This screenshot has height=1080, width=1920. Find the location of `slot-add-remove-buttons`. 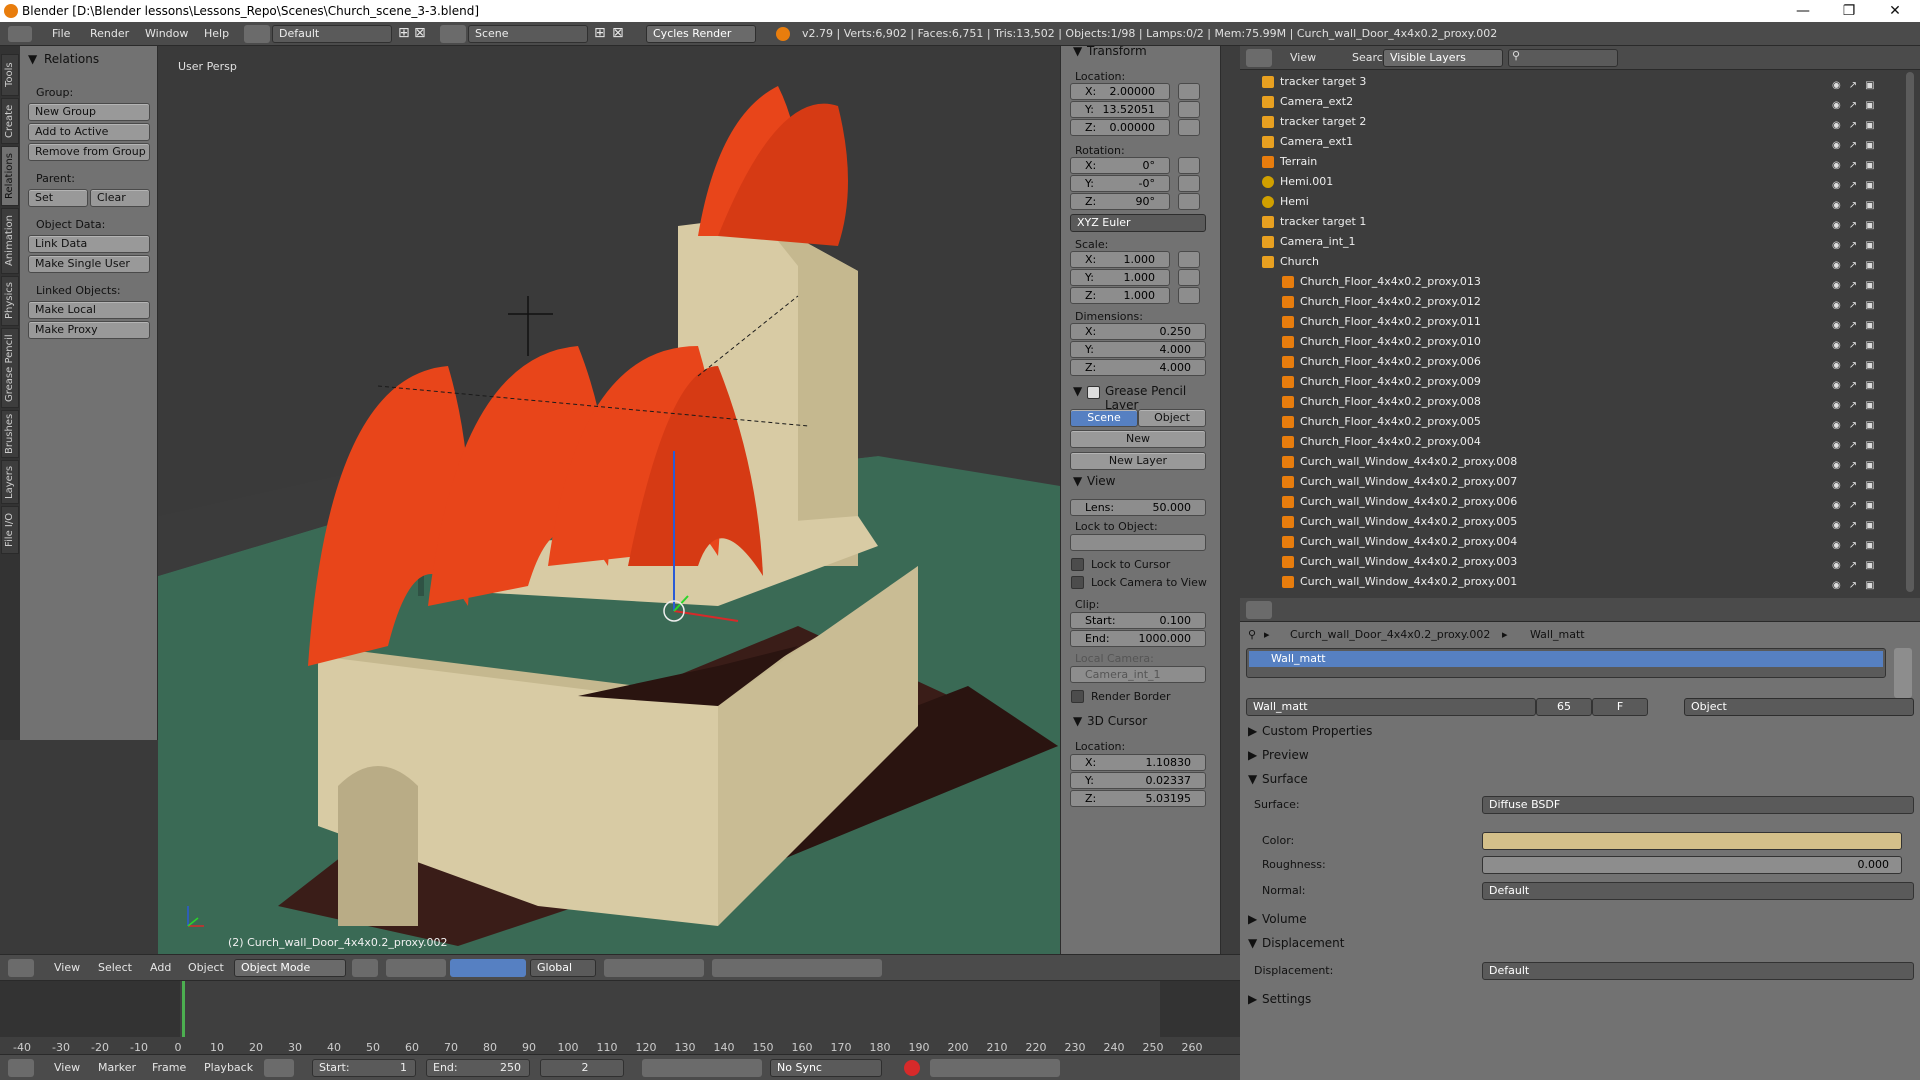

slot-add-remove-buttons is located at coordinates (1903, 673).